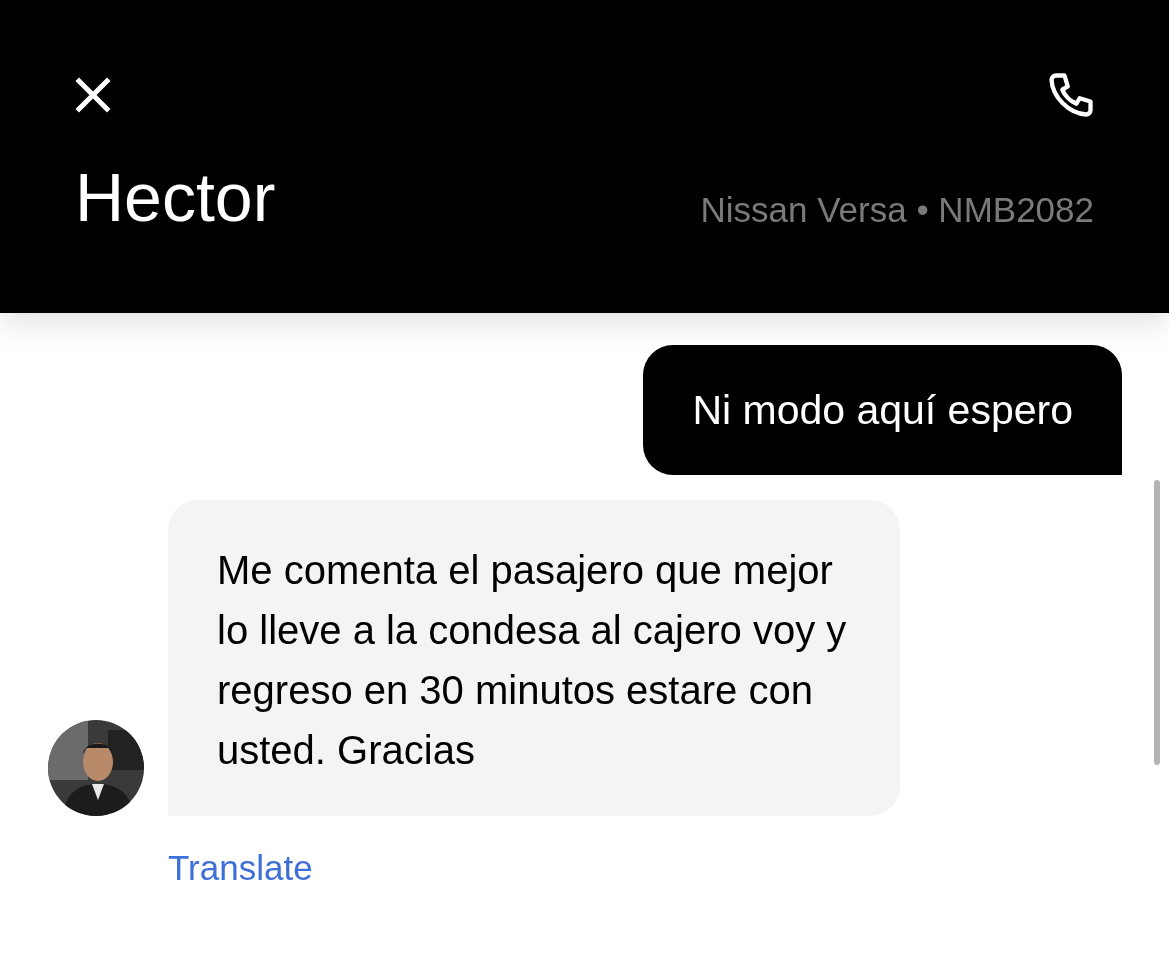 The height and width of the screenshot is (971, 1169). Describe the element at coordinates (240, 867) in the screenshot. I see `translate-link: Translate` at that location.